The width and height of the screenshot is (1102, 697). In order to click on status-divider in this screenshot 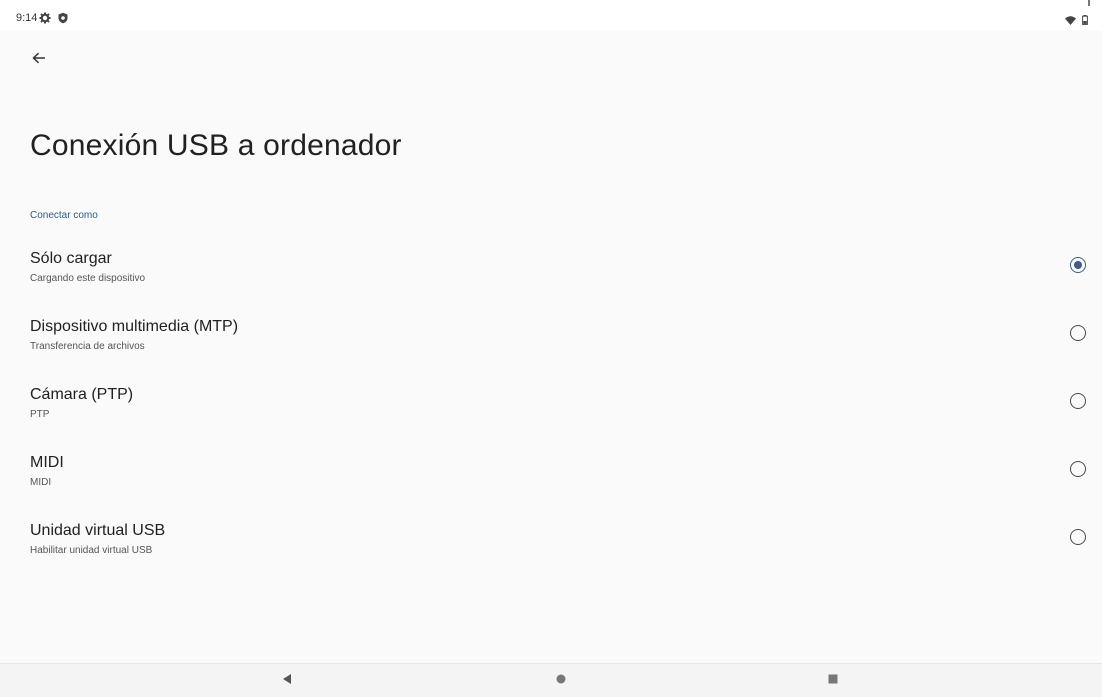, I will do `click(1089, 3)`.